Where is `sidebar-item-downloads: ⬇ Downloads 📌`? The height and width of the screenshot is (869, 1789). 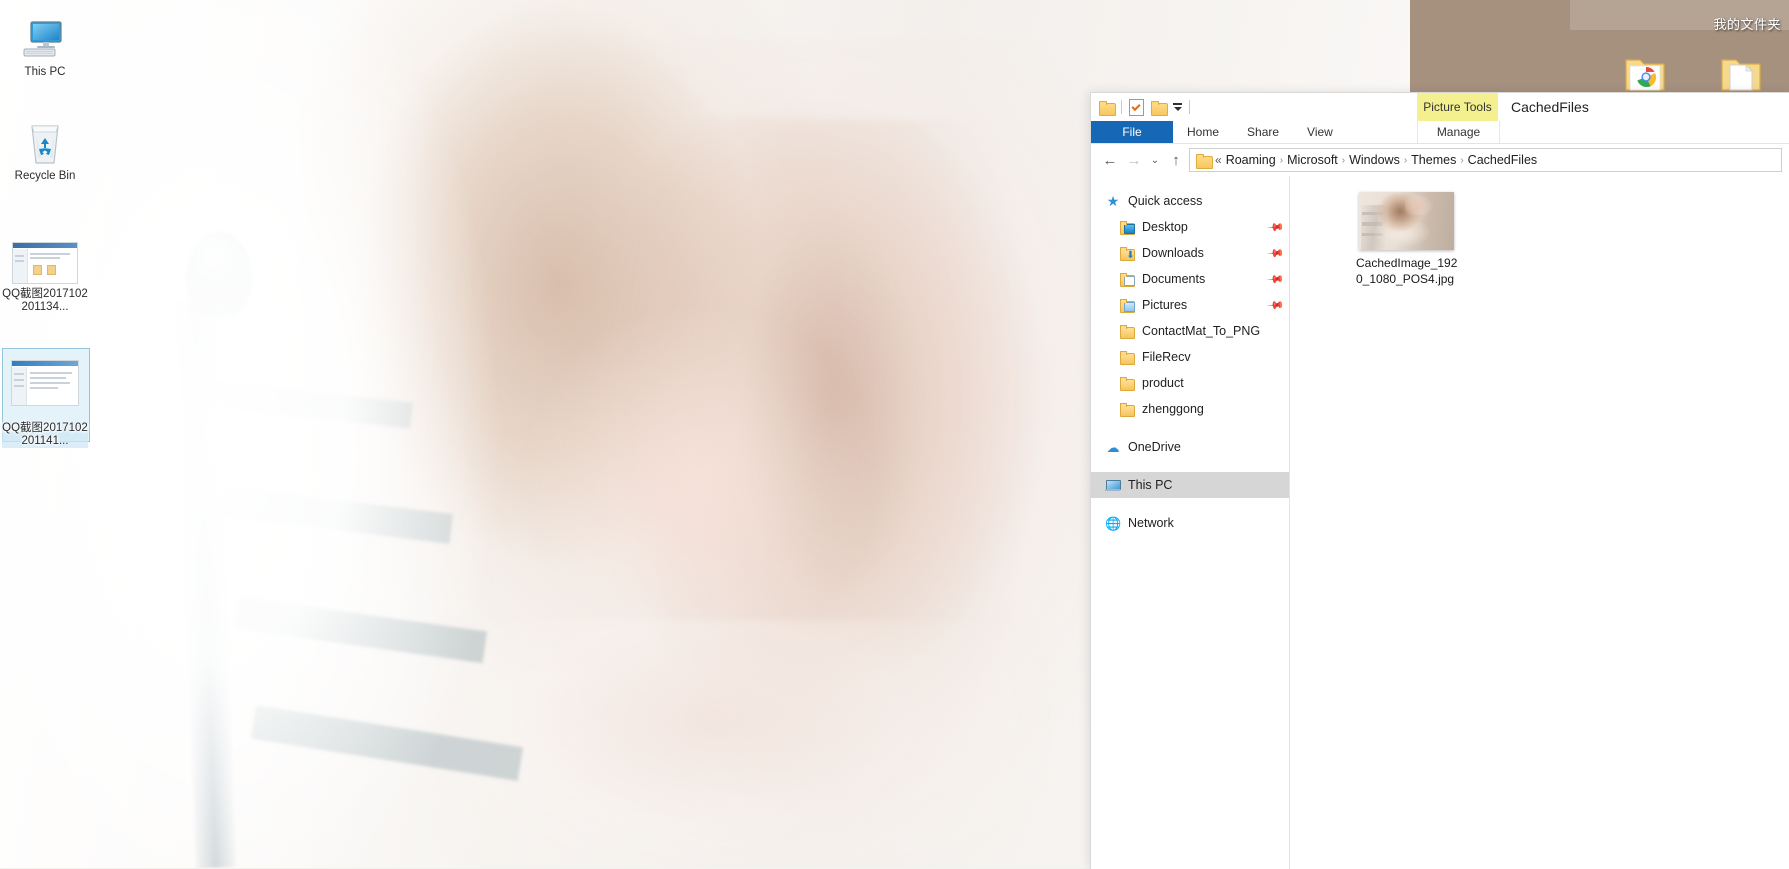
sidebar-item-downloads: ⬇ Downloads 📌 is located at coordinates (1190, 253).